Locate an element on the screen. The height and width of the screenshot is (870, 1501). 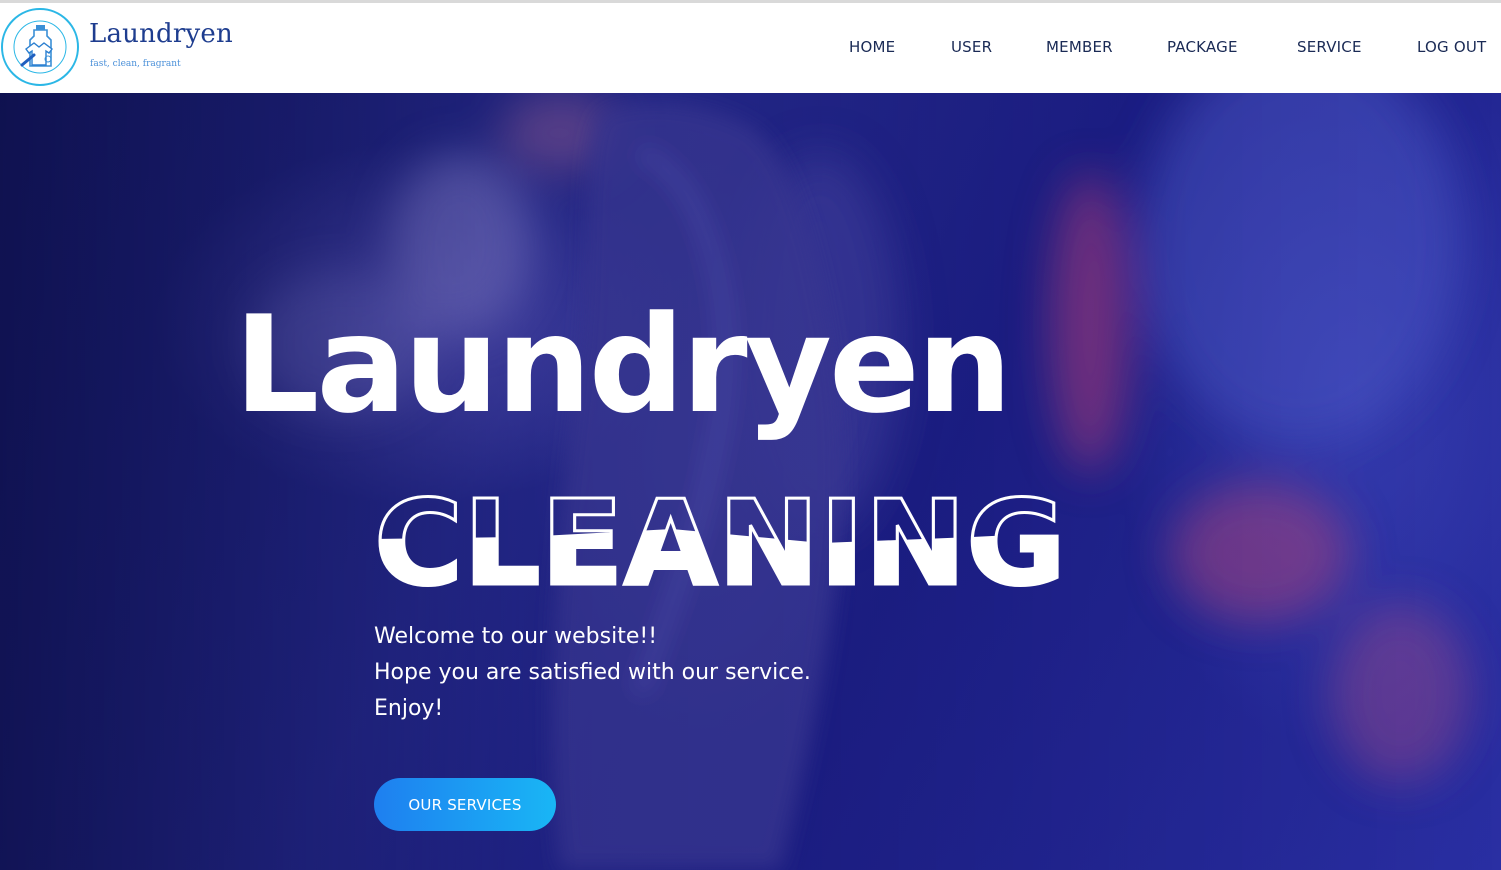
welcome-line-2: Hope you are satisfied with our service. is located at coordinates (592, 672).